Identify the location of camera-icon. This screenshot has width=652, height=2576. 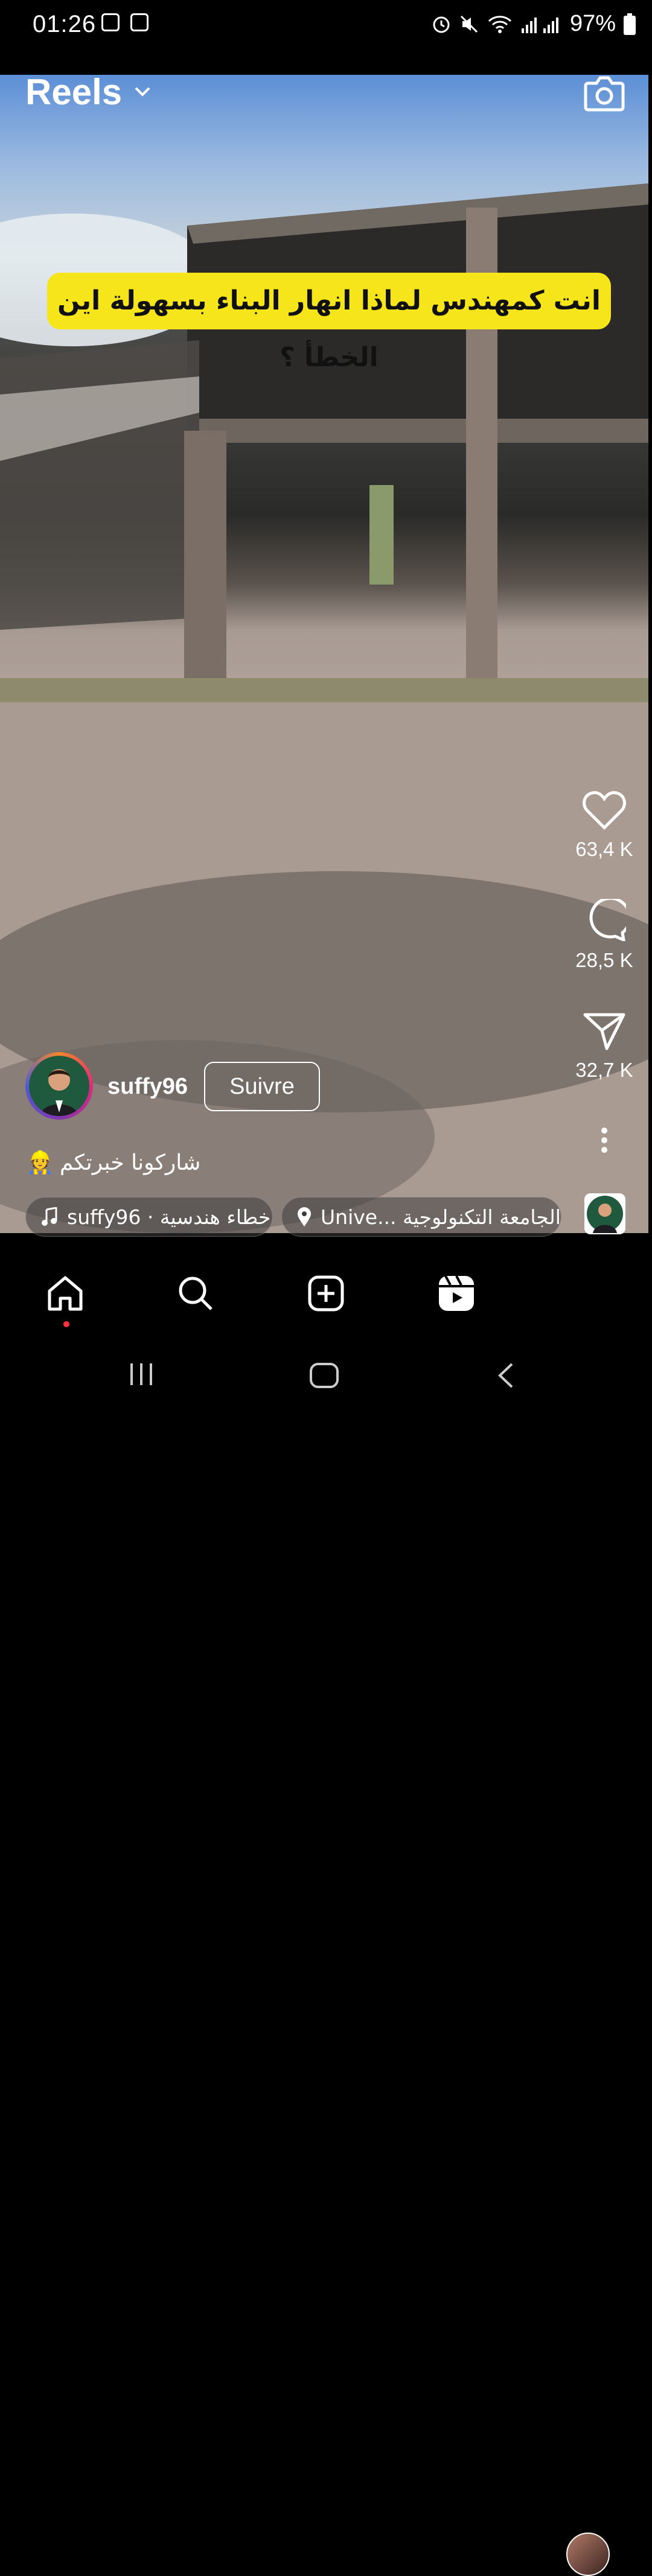
(604, 93).